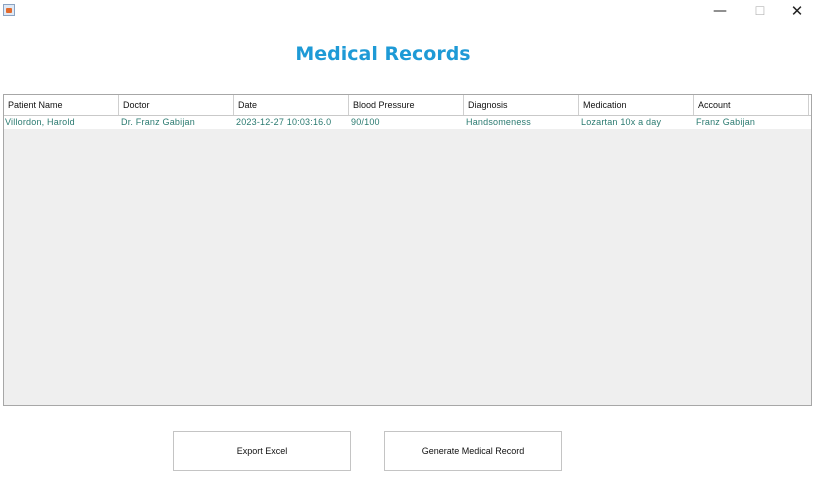  I want to click on maximize-button: ☐, so click(760, 11).